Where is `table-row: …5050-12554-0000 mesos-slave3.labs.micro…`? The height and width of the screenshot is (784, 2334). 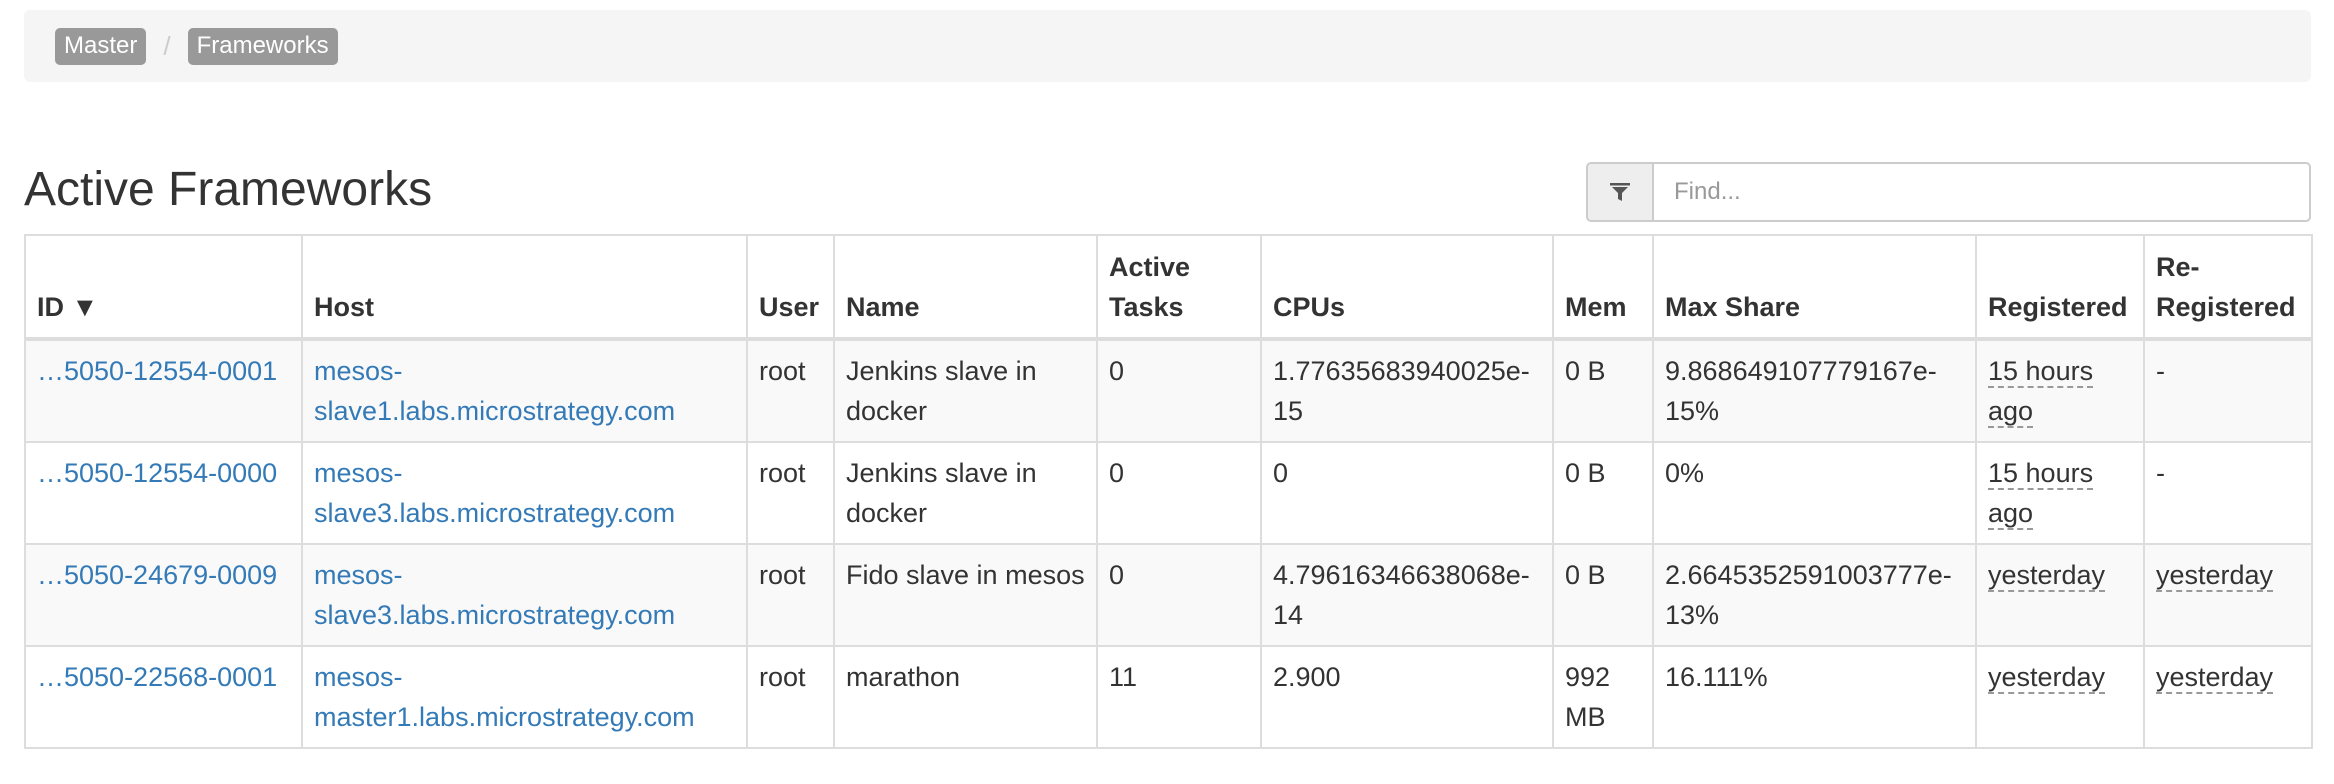
table-row: …5050-12554-0000 mesos-slave3.labs.micro… is located at coordinates (1168, 493).